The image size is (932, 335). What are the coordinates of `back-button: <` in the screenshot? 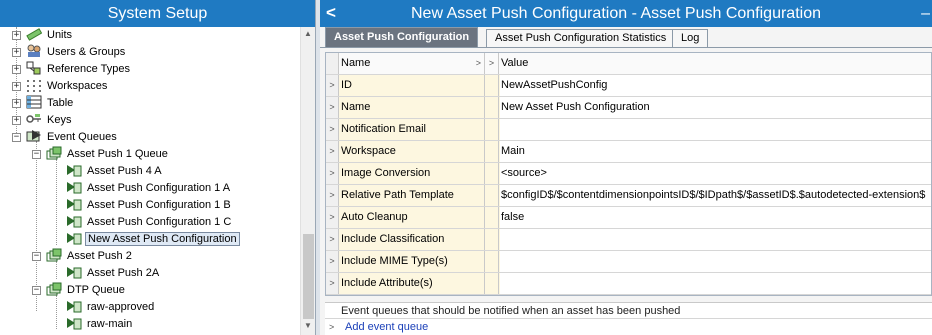 It's located at (331, 13).